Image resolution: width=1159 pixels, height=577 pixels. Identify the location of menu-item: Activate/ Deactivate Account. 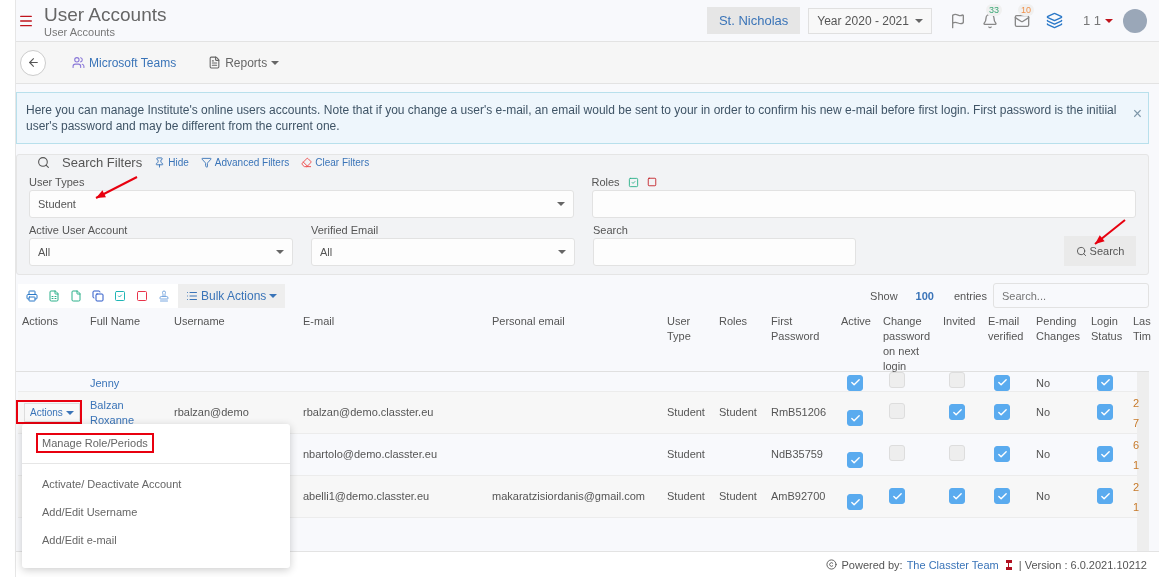
(156, 484).